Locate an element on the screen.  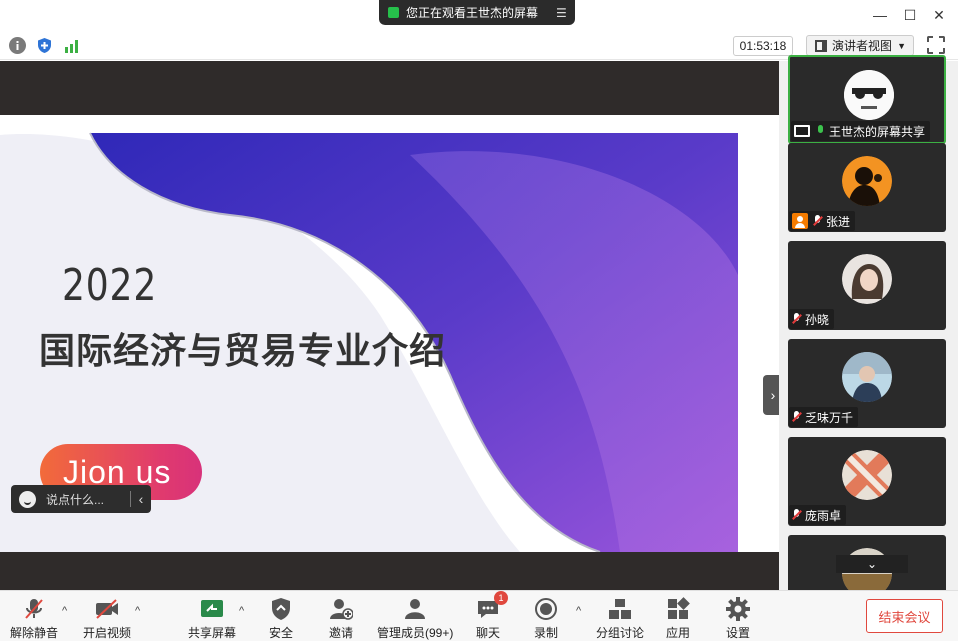
info-icon is located at coordinates (17, 45).